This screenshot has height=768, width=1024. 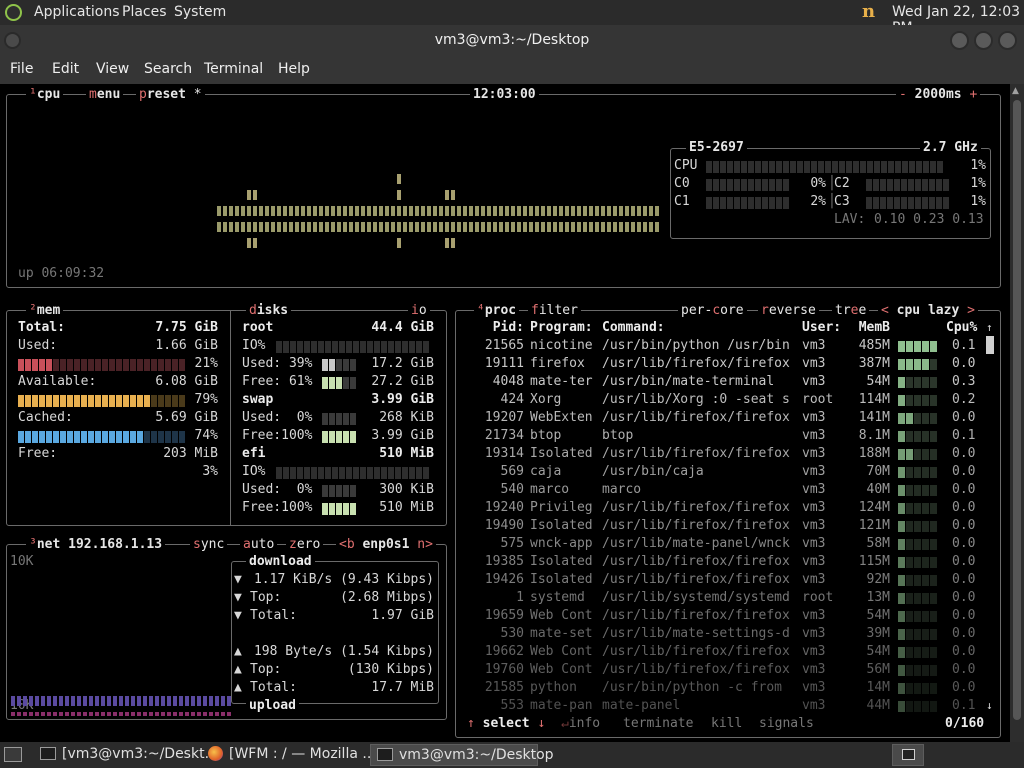 What do you see at coordinates (144, 12) in the screenshot?
I see `places-menu: Places` at bounding box center [144, 12].